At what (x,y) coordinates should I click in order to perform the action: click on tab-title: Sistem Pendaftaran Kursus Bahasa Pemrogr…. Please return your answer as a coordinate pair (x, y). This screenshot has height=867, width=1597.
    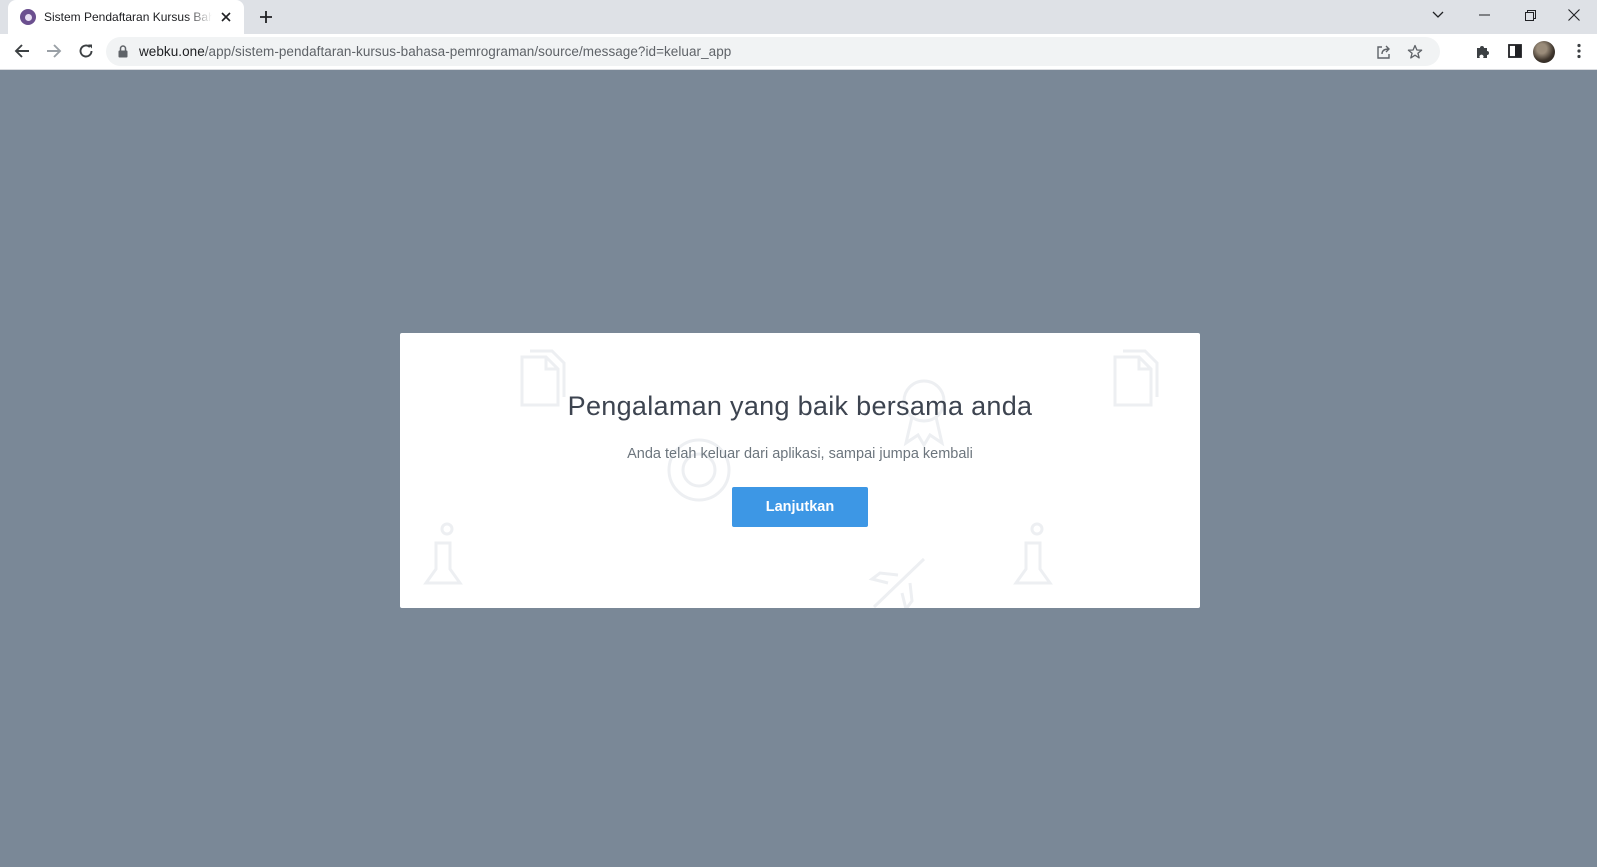
    Looking at the image, I should click on (128, 17).